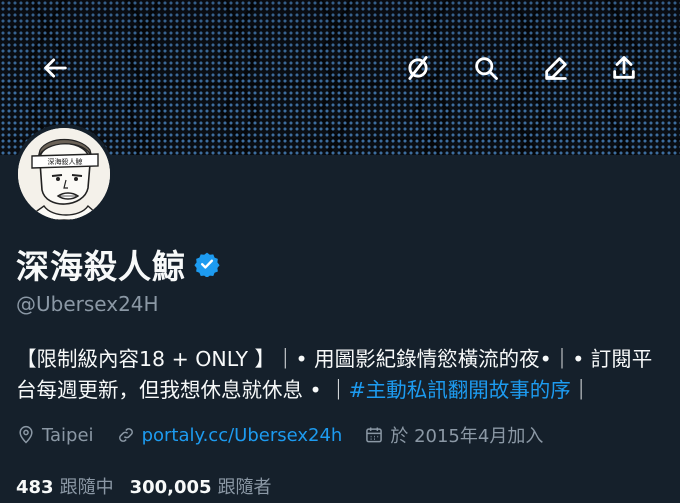 The image size is (680, 503). I want to click on location-item: Taipei, so click(55, 435).